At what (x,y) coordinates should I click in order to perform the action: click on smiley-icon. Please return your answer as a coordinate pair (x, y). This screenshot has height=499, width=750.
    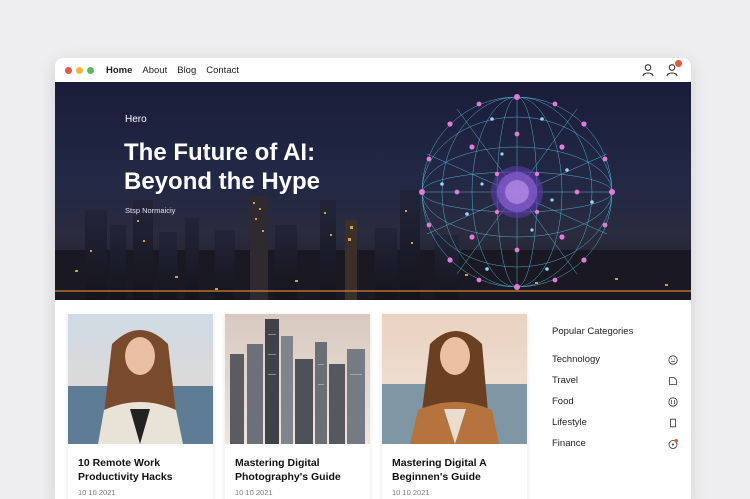
    Looking at the image, I should click on (673, 359).